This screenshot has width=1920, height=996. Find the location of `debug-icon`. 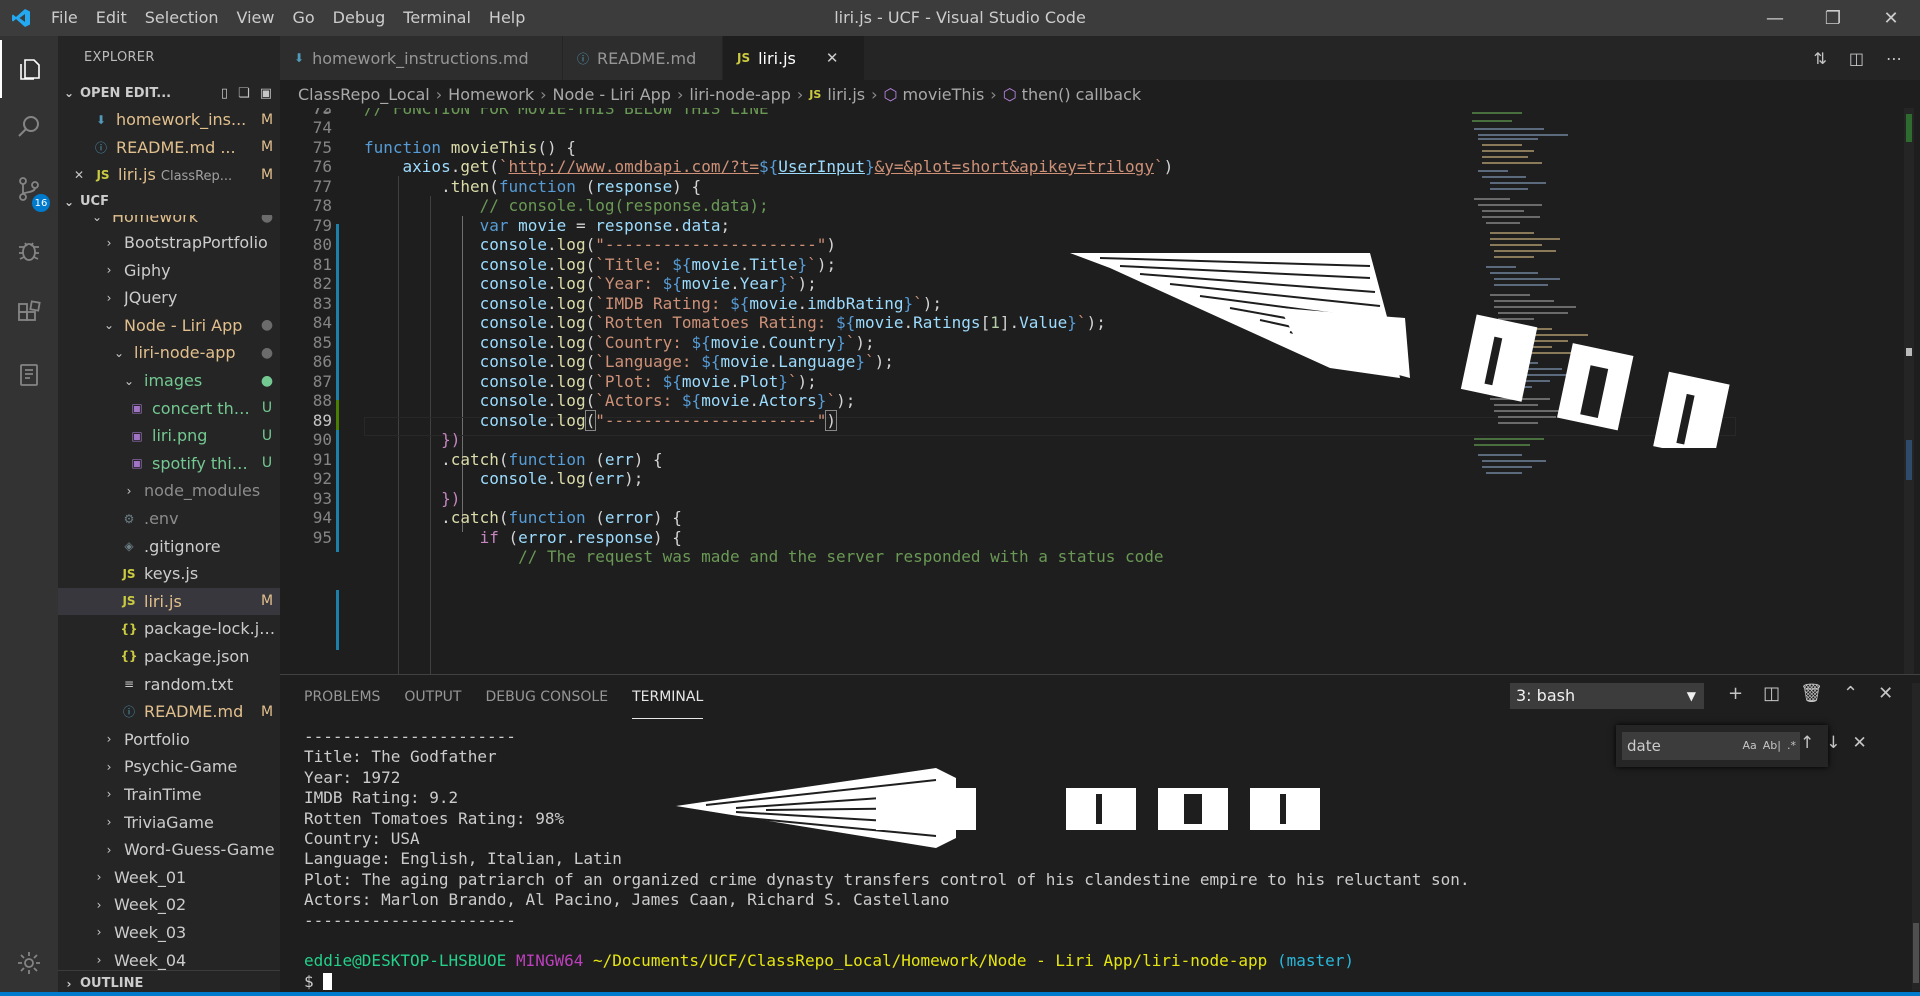

debug-icon is located at coordinates (29, 251).